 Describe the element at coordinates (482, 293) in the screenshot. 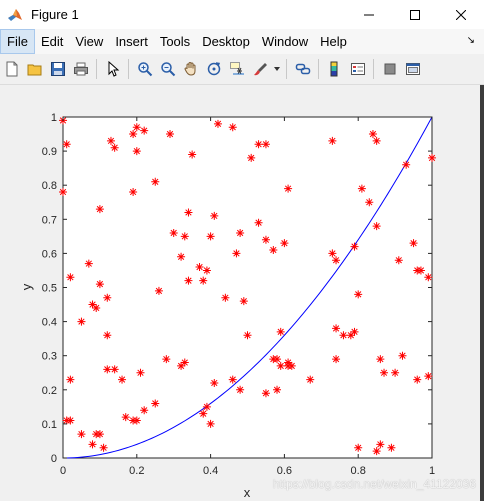

I see `background-edge` at that location.